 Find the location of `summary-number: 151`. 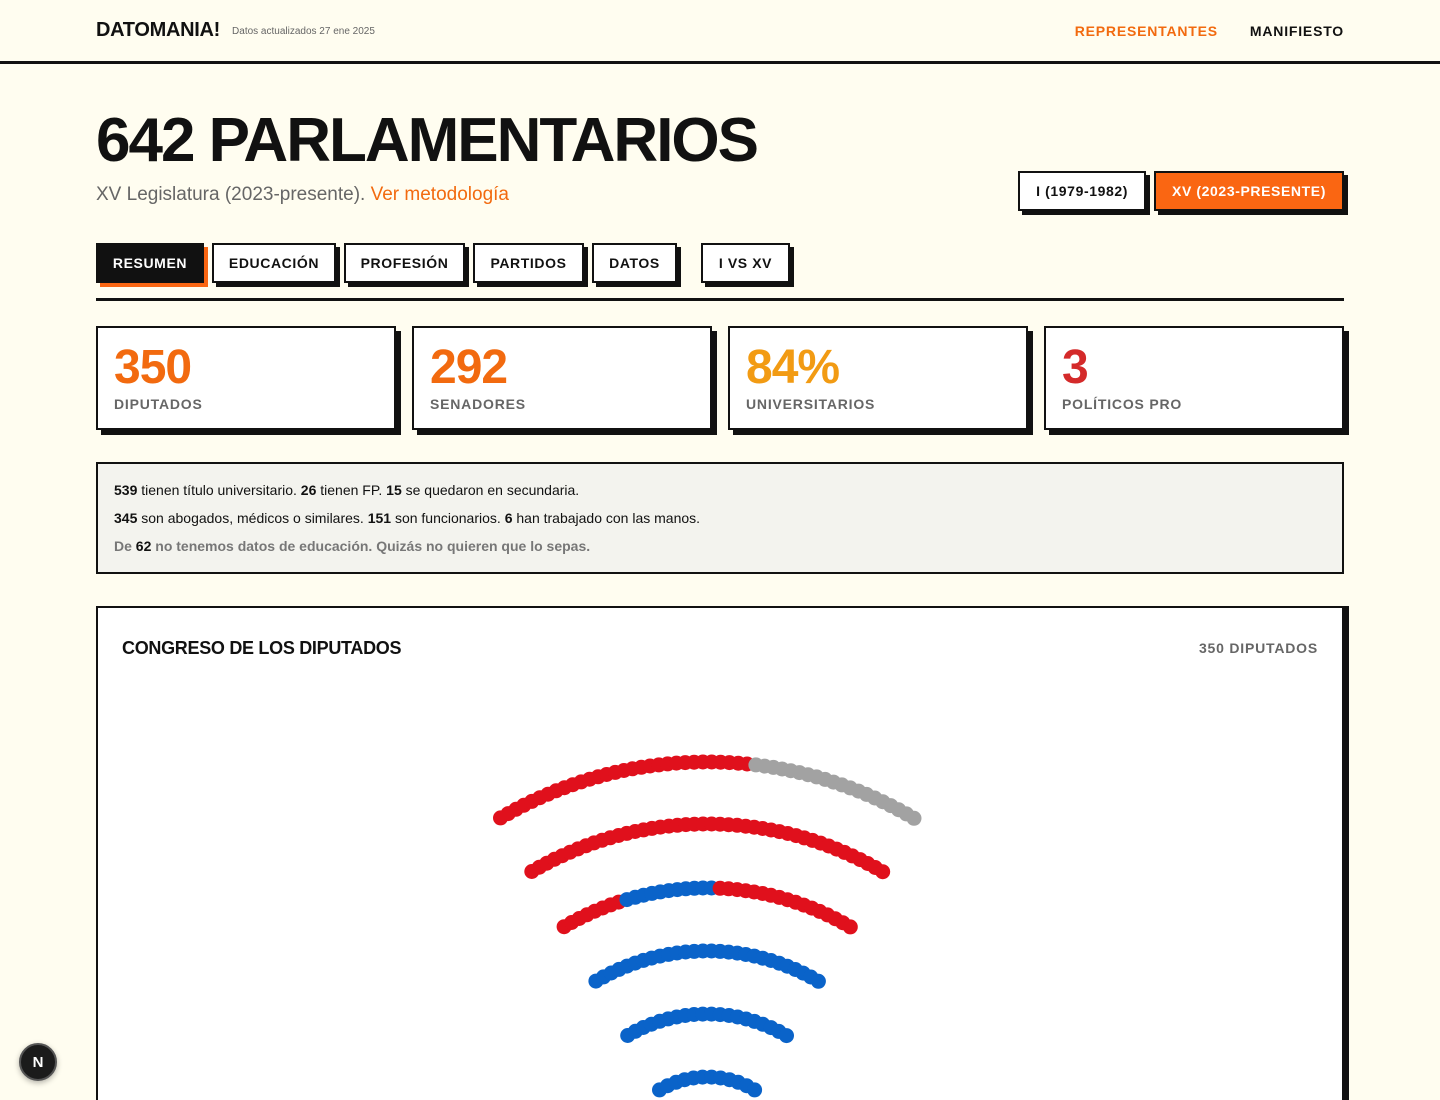

summary-number: 151 is located at coordinates (379, 518).